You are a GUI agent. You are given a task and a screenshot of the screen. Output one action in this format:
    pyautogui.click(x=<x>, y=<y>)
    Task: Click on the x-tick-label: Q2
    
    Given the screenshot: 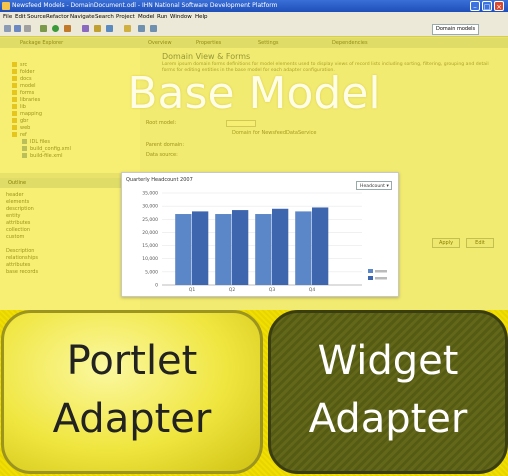 What is the action you would take?
    pyautogui.click(x=232, y=290)
    